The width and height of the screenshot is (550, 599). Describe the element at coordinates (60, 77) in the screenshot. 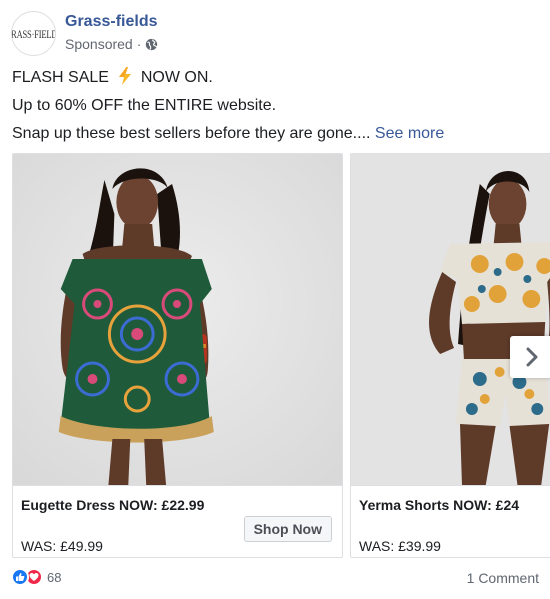

I see `flash-sale-text: FLASH SALE` at that location.